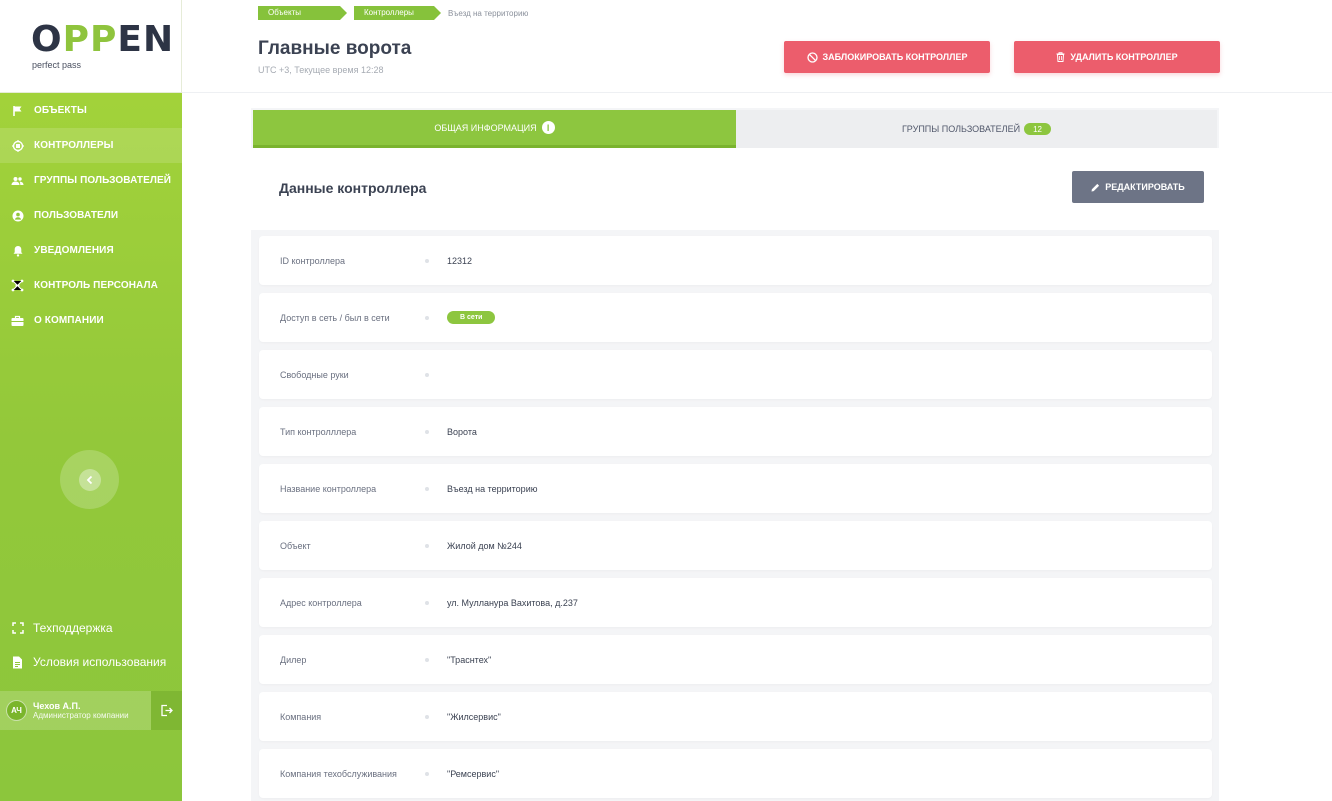 The height and width of the screenshot is (801, 1332). What do you see at coordinates (735, 374) in the screenshot?
I see `detail-row-handsfree: Свободные руки` at bounding box center [735, 374].